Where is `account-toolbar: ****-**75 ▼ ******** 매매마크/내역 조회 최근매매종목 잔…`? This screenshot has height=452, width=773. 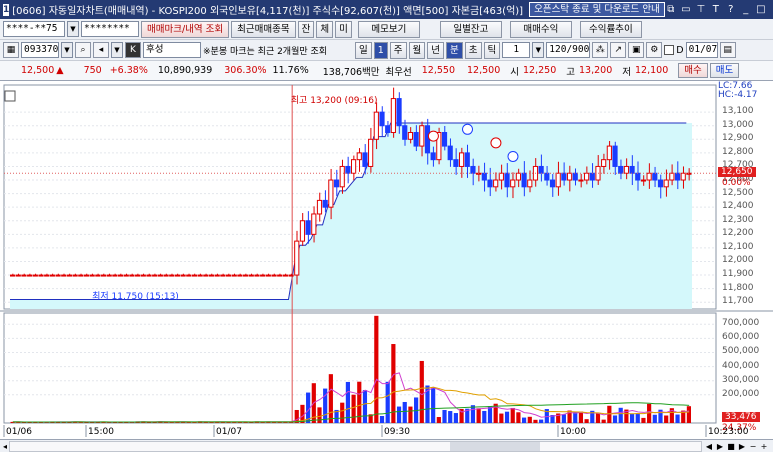
account-toolbar: ****-**75 ▼ ******** 매매마크/내역 조회 최근매매종목 잔… is located at coordinates (386, 29).